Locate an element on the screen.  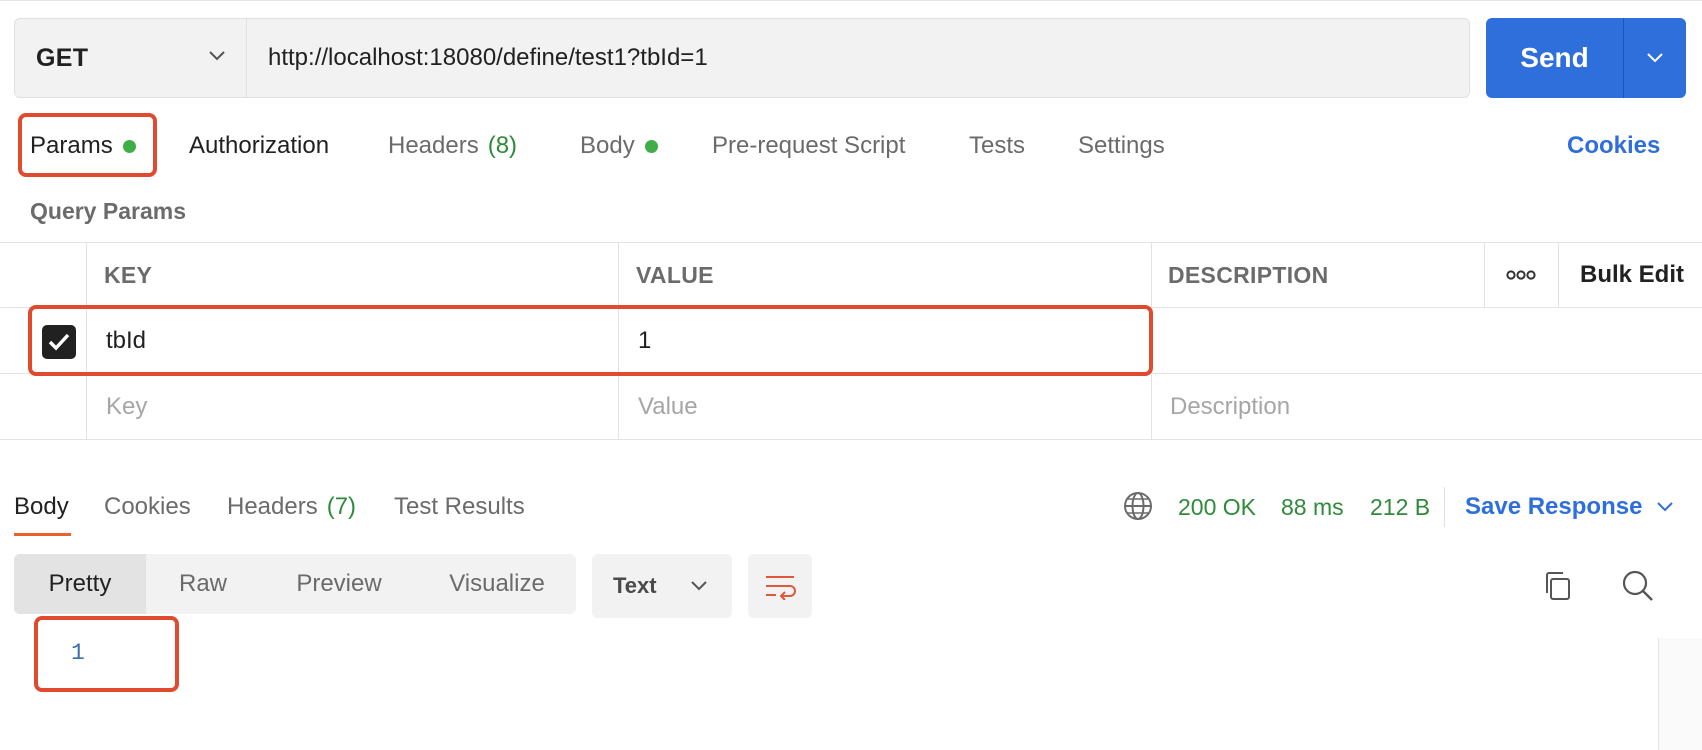
wrap-lines-icon is located at coordinates (781, 588).